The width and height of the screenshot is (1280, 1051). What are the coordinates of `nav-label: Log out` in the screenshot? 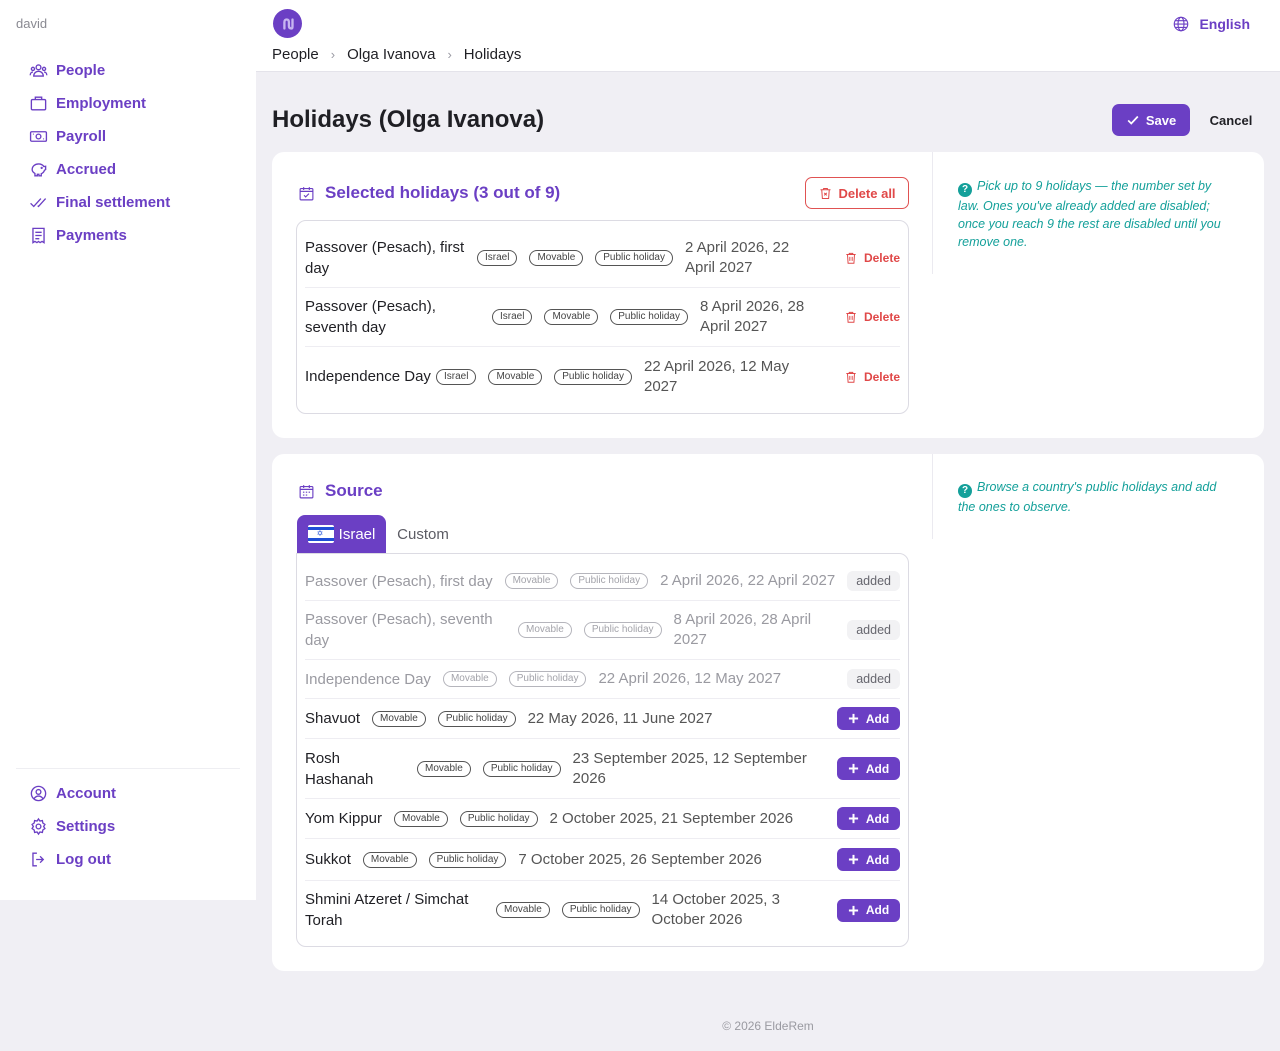 It's located at (83, 859).